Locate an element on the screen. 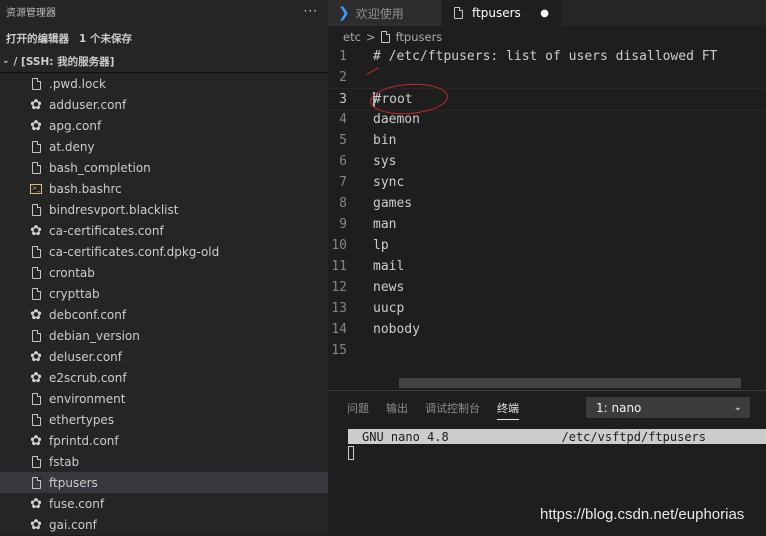 The image size is (766, 536). panel-tab: 输出 is located at coordinates (397, 410).